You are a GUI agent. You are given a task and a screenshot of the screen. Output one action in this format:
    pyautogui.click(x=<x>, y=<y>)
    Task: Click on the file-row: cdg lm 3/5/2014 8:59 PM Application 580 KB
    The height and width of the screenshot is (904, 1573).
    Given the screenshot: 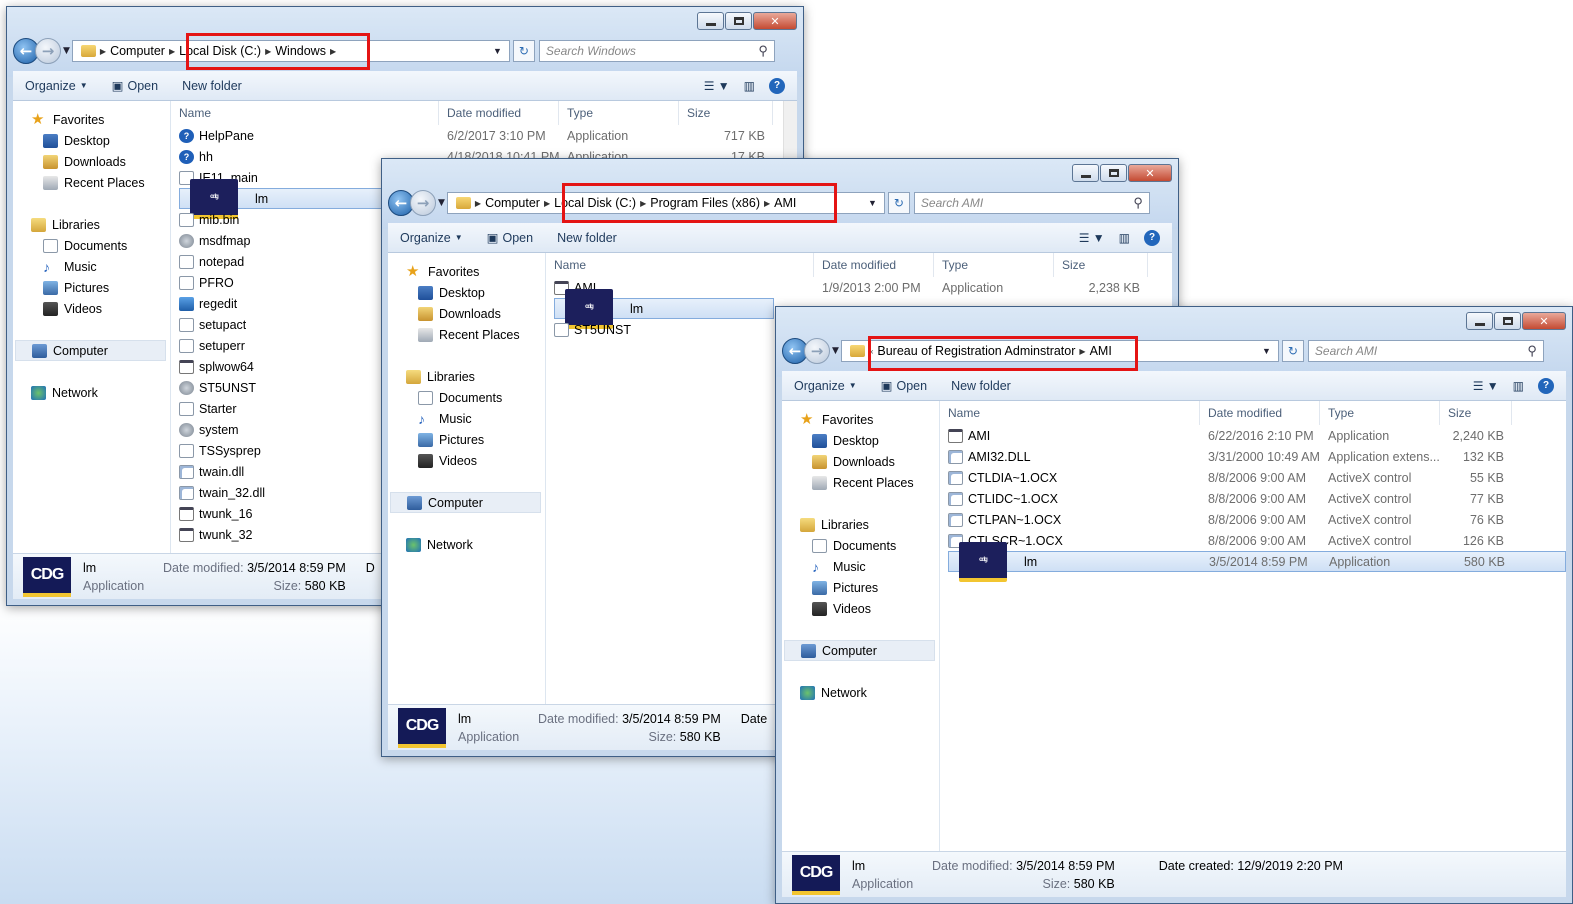 What is the action you would take?
    pyautogui.click(x=1257, y=561)
    